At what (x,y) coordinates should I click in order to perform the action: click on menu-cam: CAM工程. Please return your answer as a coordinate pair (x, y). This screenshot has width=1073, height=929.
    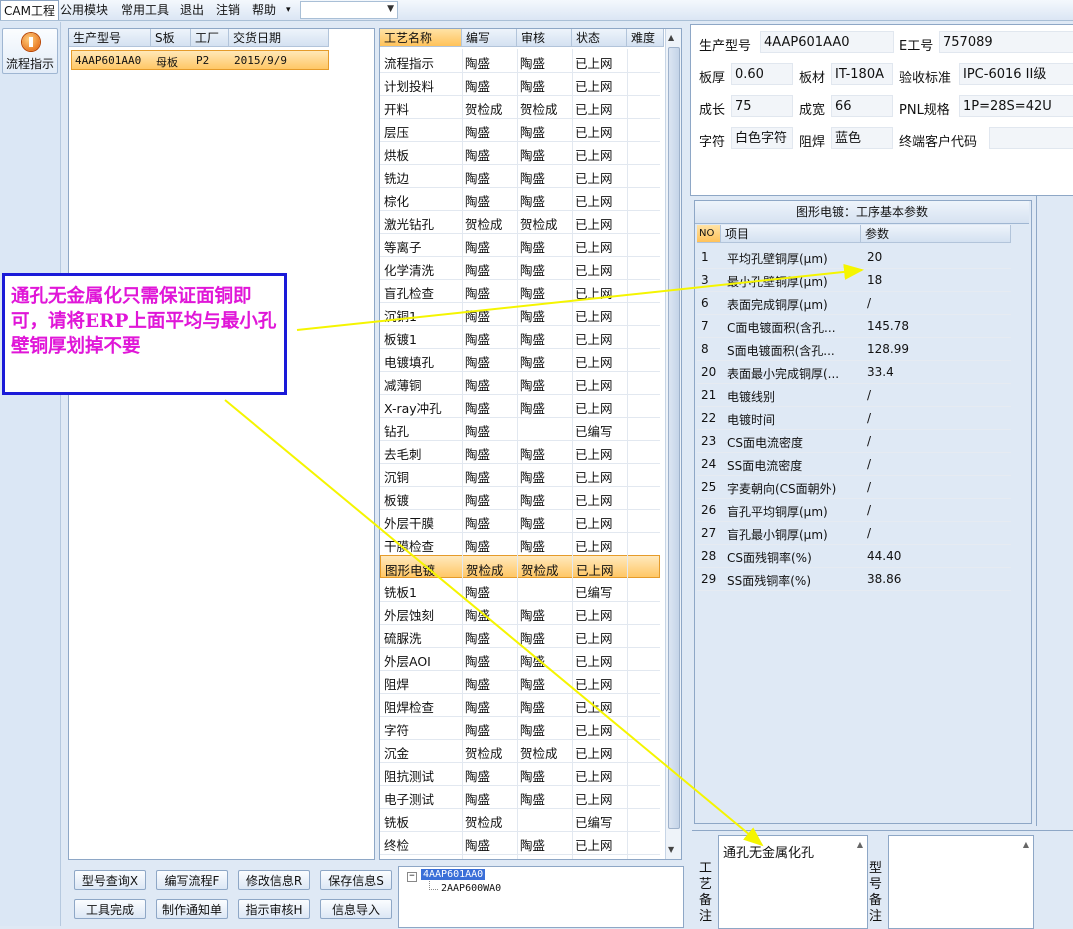
    Looking at the image, I should click on (29, 10).